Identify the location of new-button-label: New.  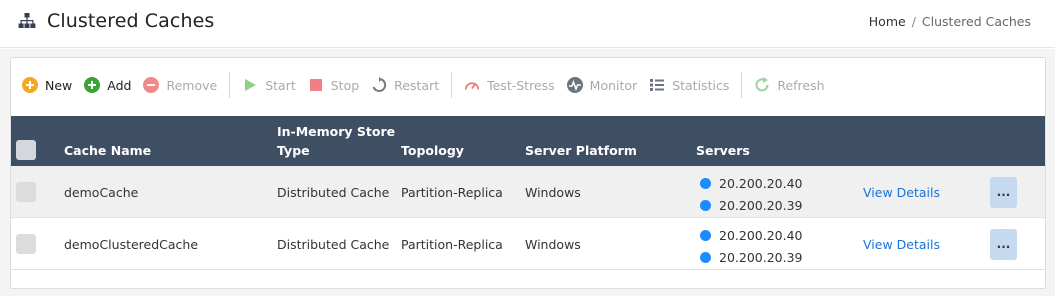
(59, 85).